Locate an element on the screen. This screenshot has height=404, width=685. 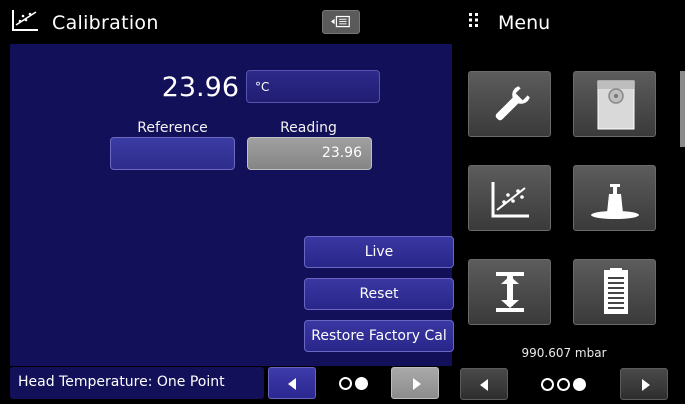
menu-title: Menu is located at coordinates (524, 23).